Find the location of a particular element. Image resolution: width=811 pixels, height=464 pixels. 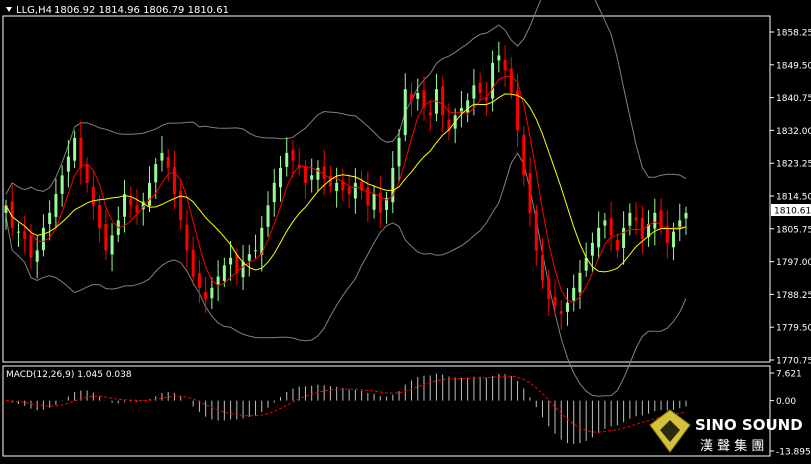

price-tick-label: 1770.75 is located at coordinates (793, 362).